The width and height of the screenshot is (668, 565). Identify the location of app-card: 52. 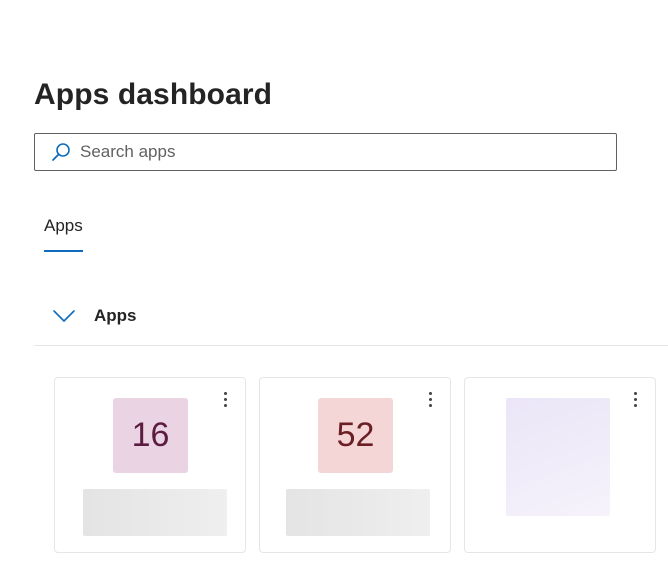
(355, 465).